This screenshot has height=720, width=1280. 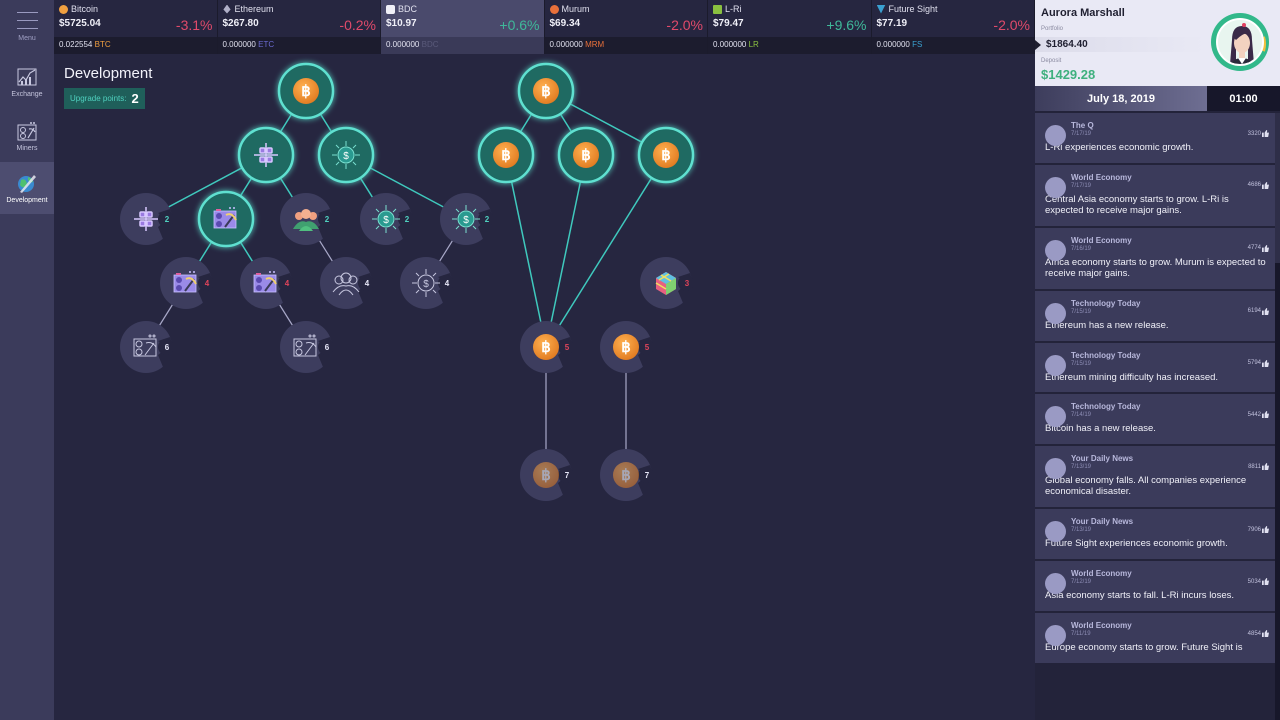 I want to click on skill-node-b-btc-5: ฿ 5, so click(x=627, y=347).